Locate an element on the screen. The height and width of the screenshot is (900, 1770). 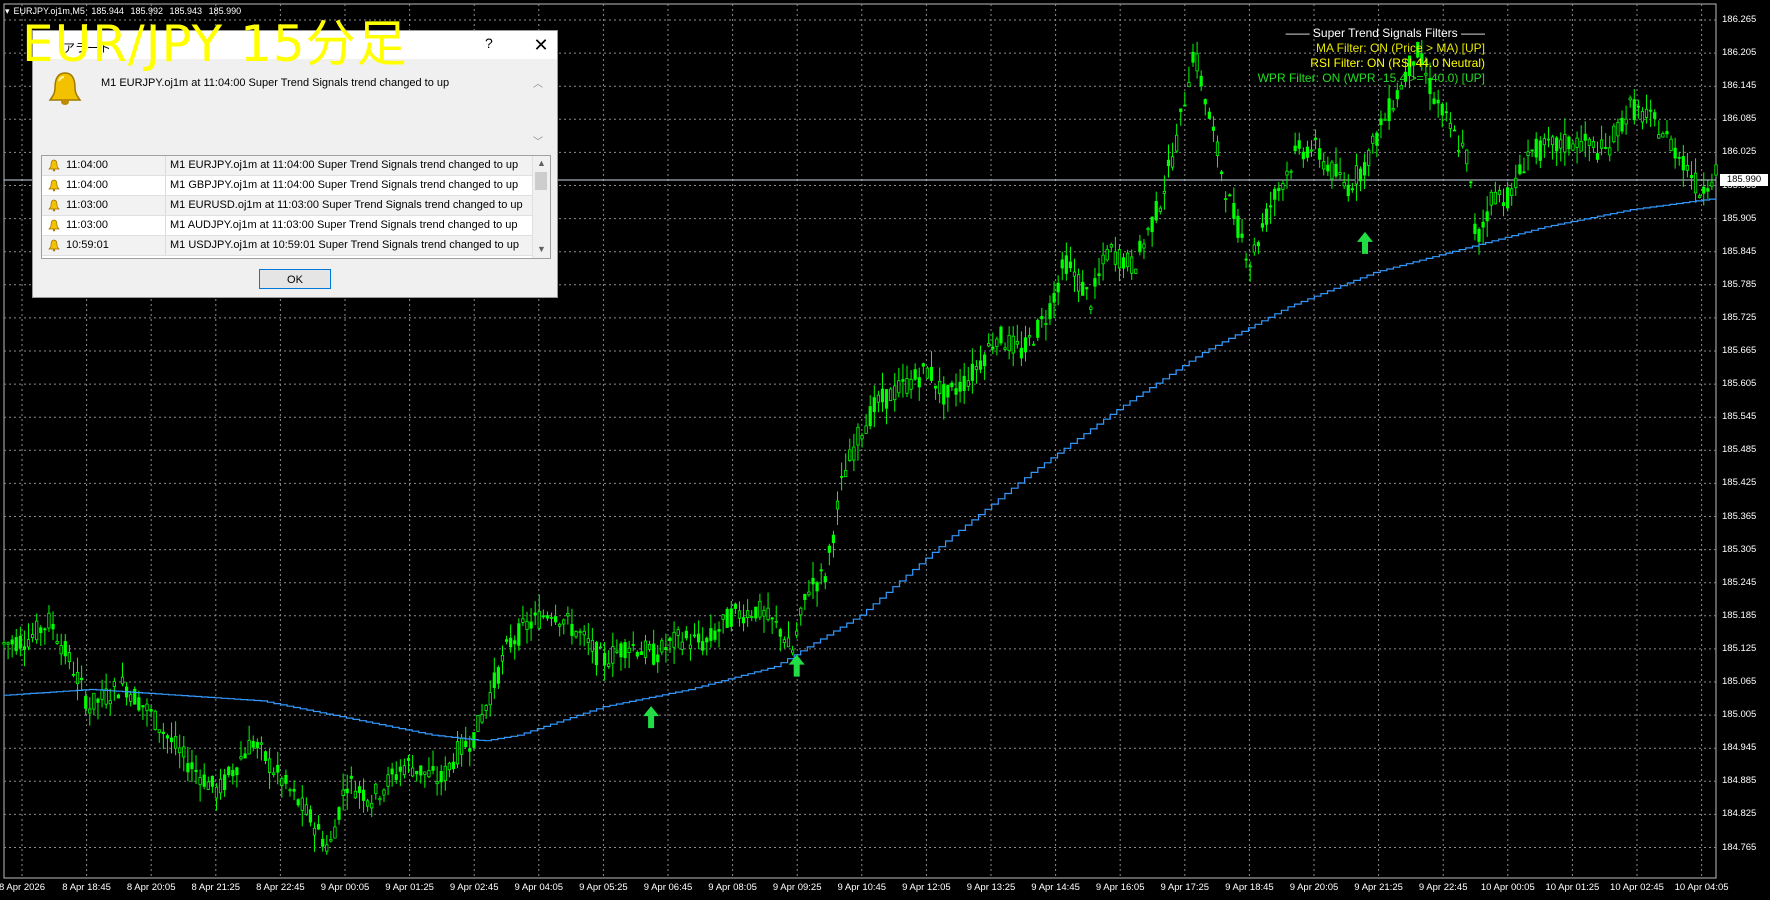
message-scroll-down-icon: ﹀ is located at coordinates (538, 140).